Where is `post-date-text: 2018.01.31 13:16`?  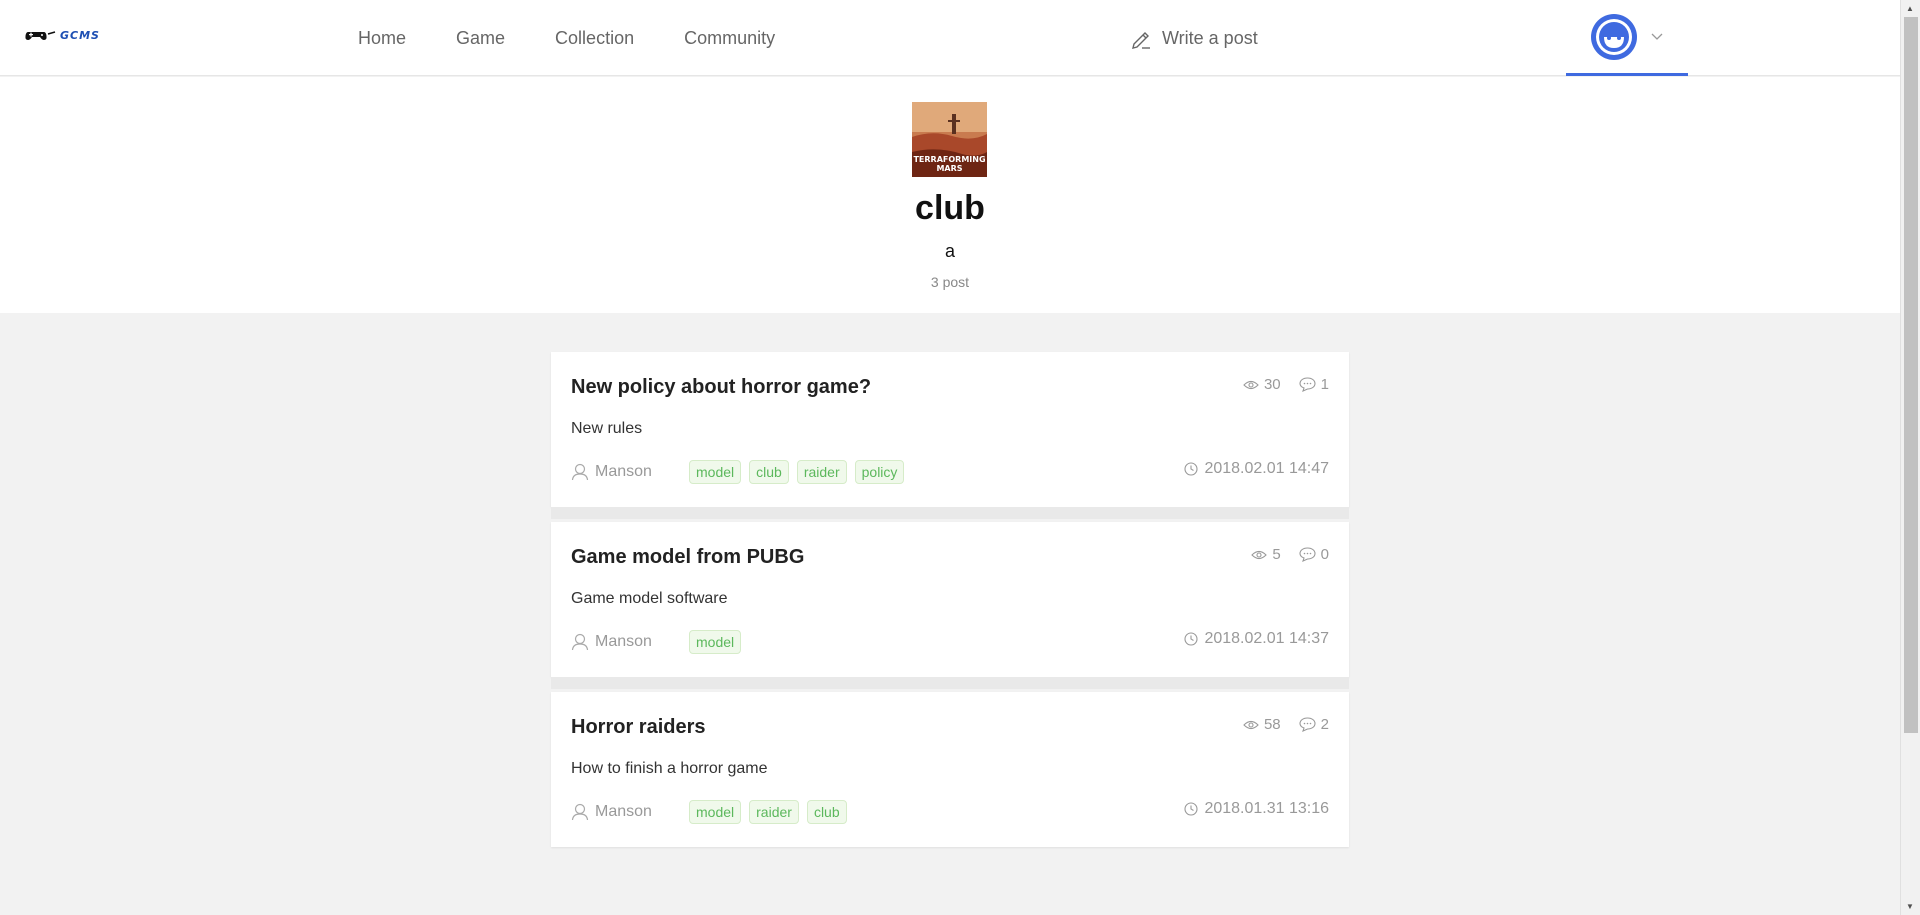
post-date-text: 2018.01.31 13:16 is located at coordinates (1266, 808).